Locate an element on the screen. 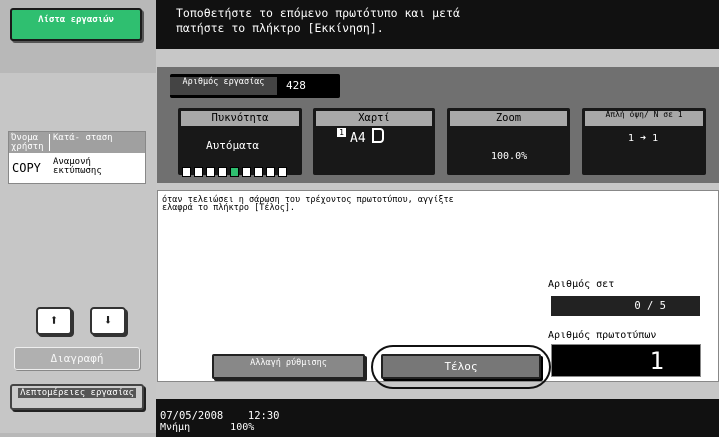  density-marker is located at coordinates (234, 172).